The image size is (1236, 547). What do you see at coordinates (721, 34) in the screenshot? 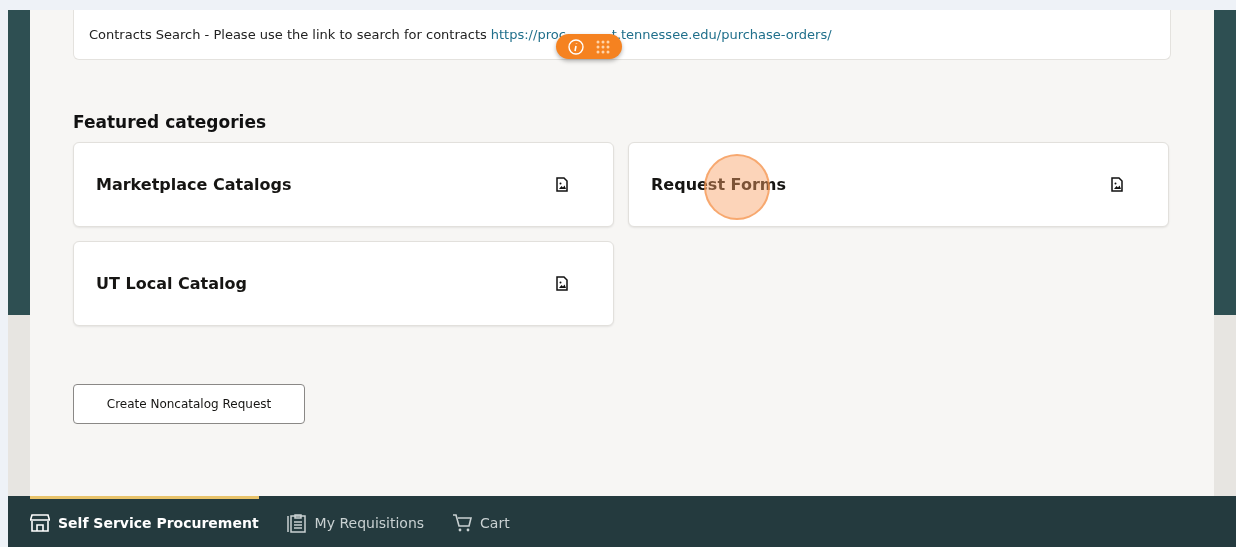
I see `contracts-link: t.tennessee.edu/purchase-orders/` at bounding box center [721, 34].